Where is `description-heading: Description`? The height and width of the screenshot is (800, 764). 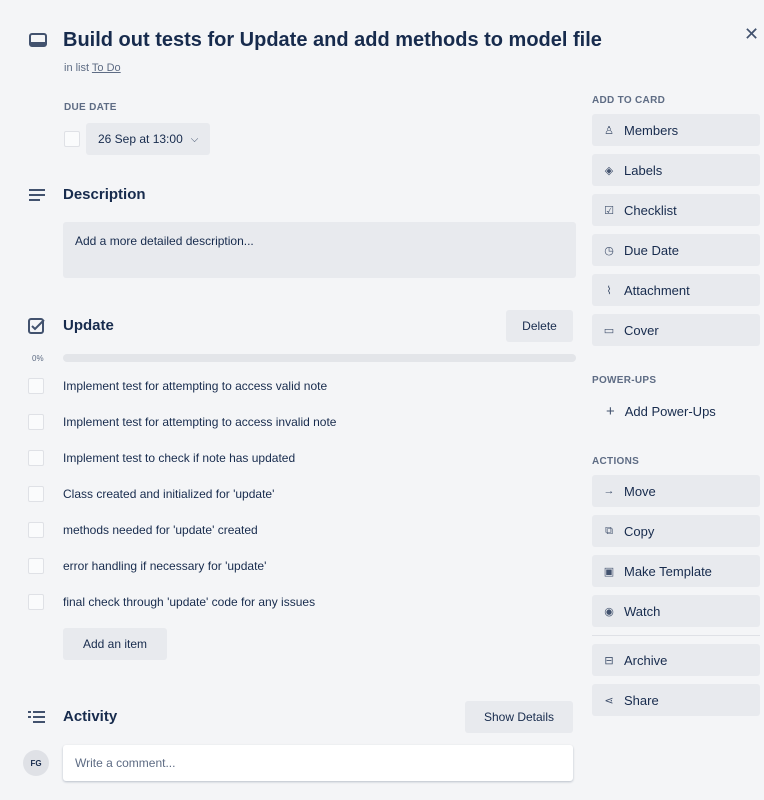
description-heading: Description is located at coordinates (104, 194).